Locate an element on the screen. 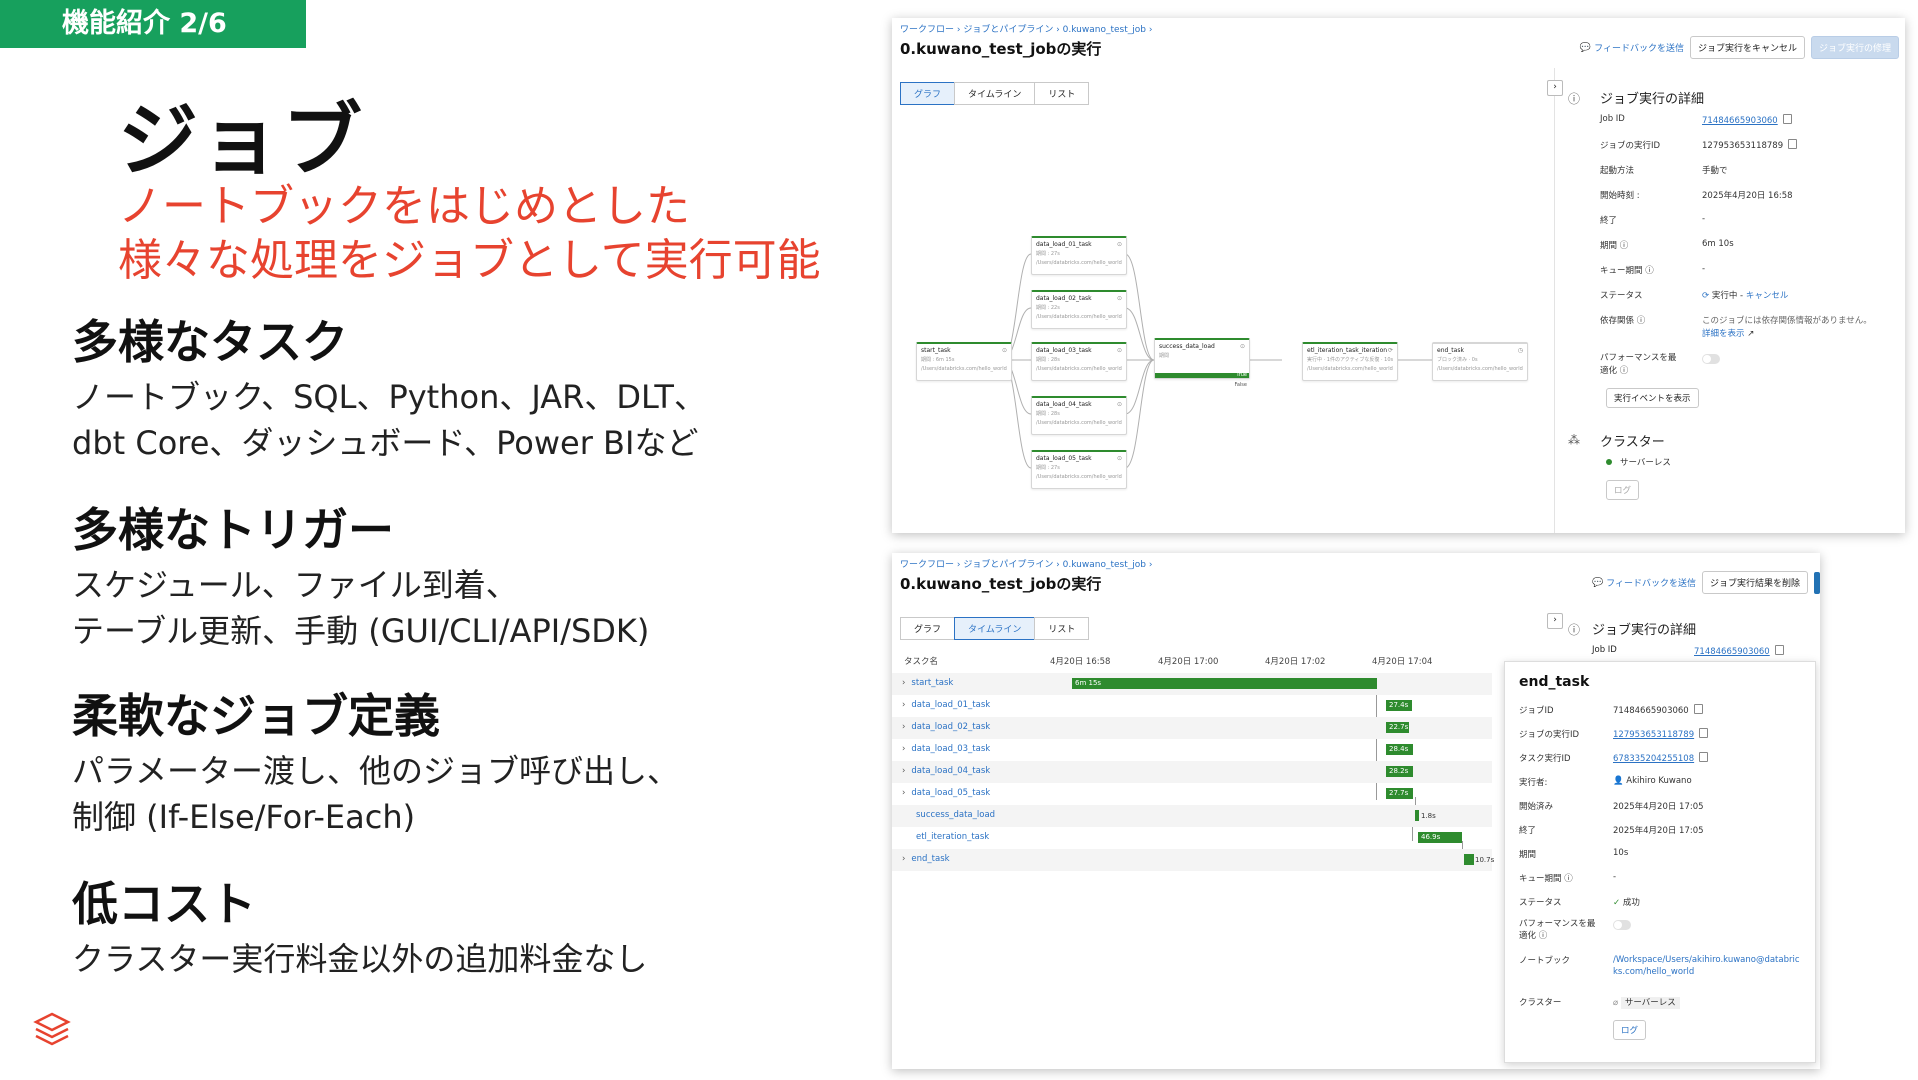 The height and width of the screenshot is (1080, 1918). delete-run-button: ジョブ実行結果を削除 is located at coordinates (1754, 582).